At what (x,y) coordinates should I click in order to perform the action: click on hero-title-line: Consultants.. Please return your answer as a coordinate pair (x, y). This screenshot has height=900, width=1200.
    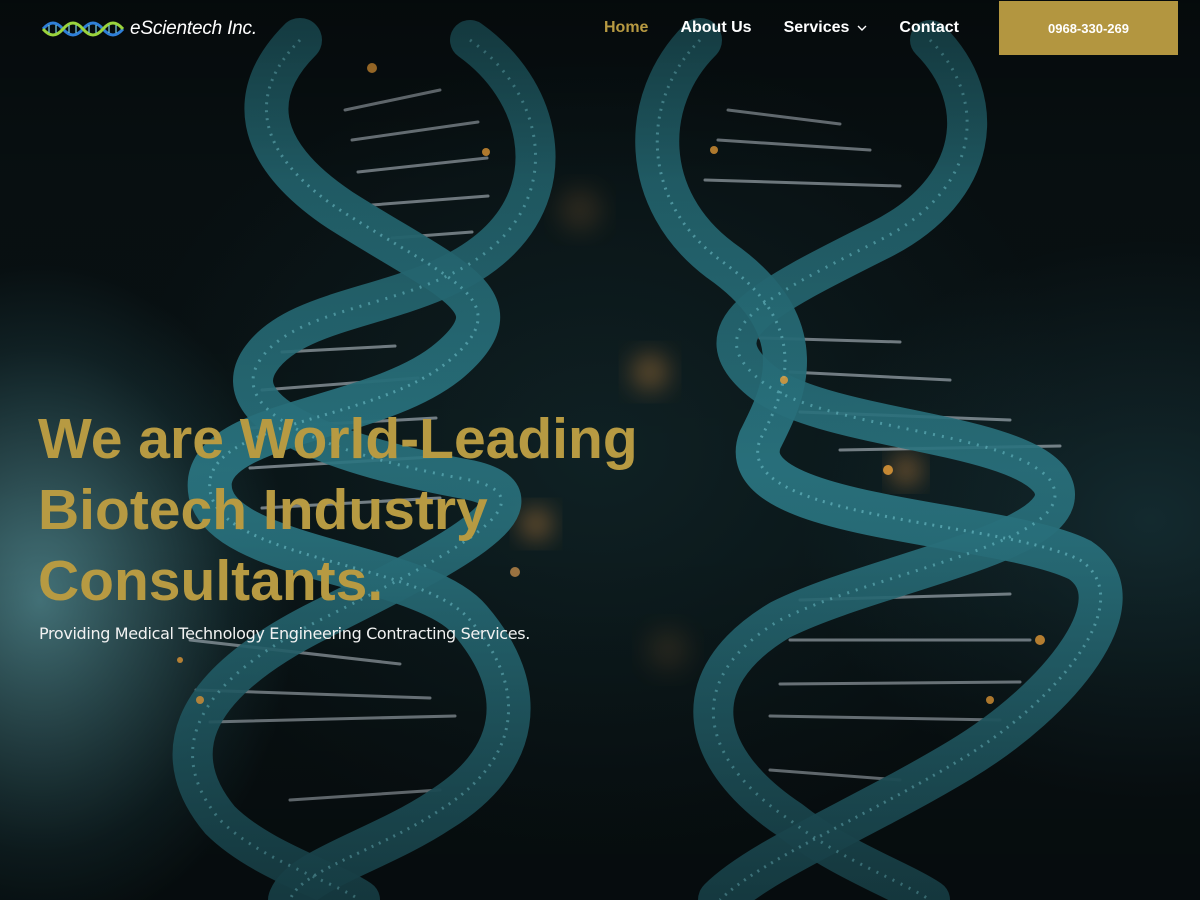
    Looking at the image, I should click on (211, 581).